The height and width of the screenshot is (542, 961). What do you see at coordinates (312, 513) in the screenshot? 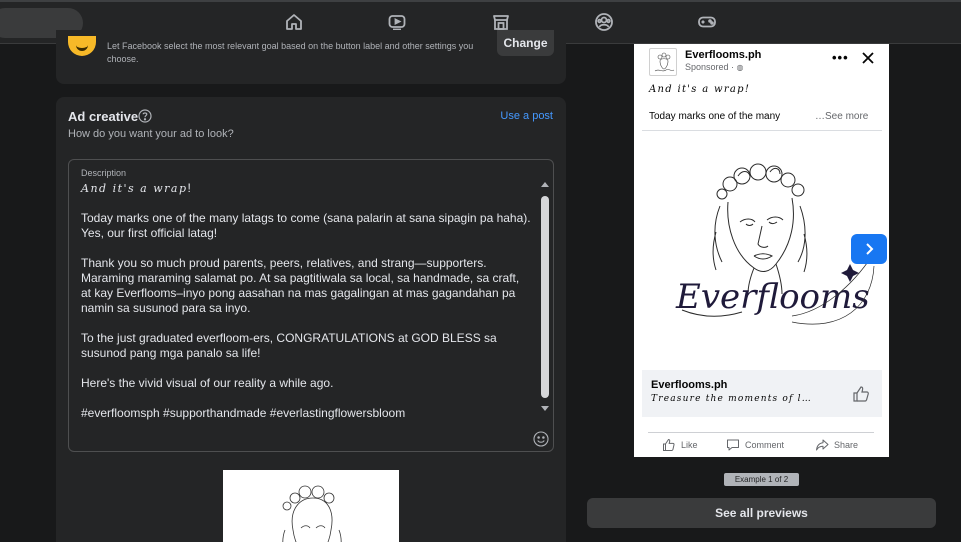
I see `face-line-art-thumbnail` at bounding box center [312, 513].